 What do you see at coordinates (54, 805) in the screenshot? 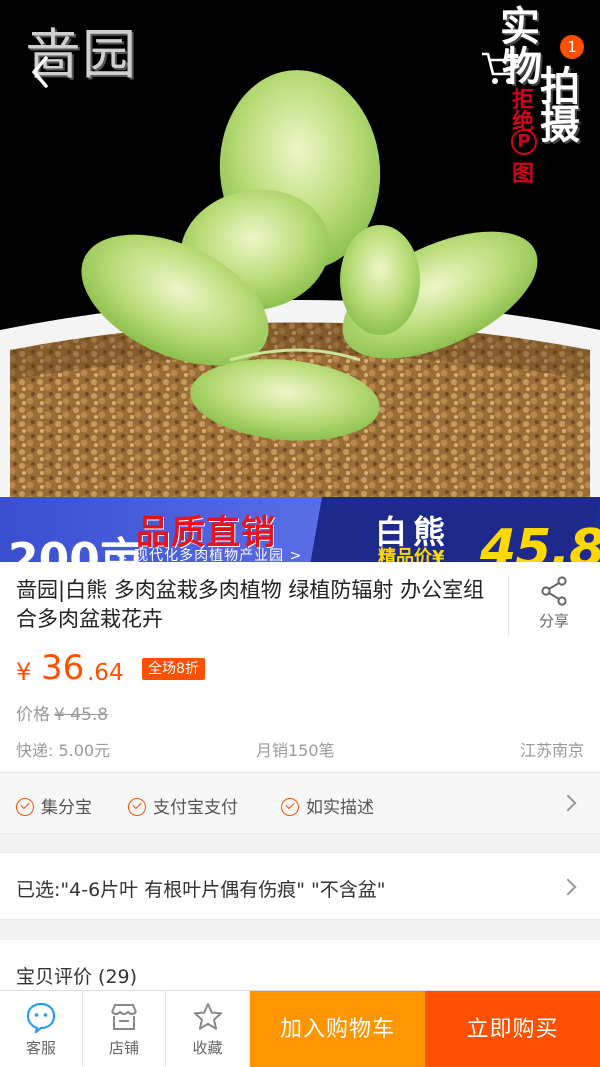
I see `service-item: 集分宝` at bounding box center [54, 805].